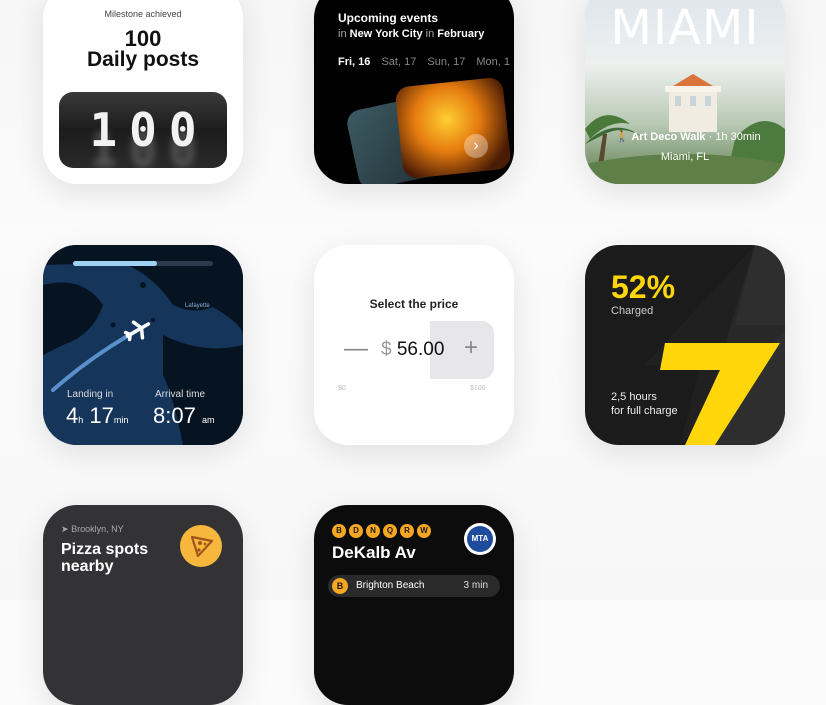  Describe the element at coordinates (174, 415) in the screenshot. I see `arrival-time: 8:07` at that location.